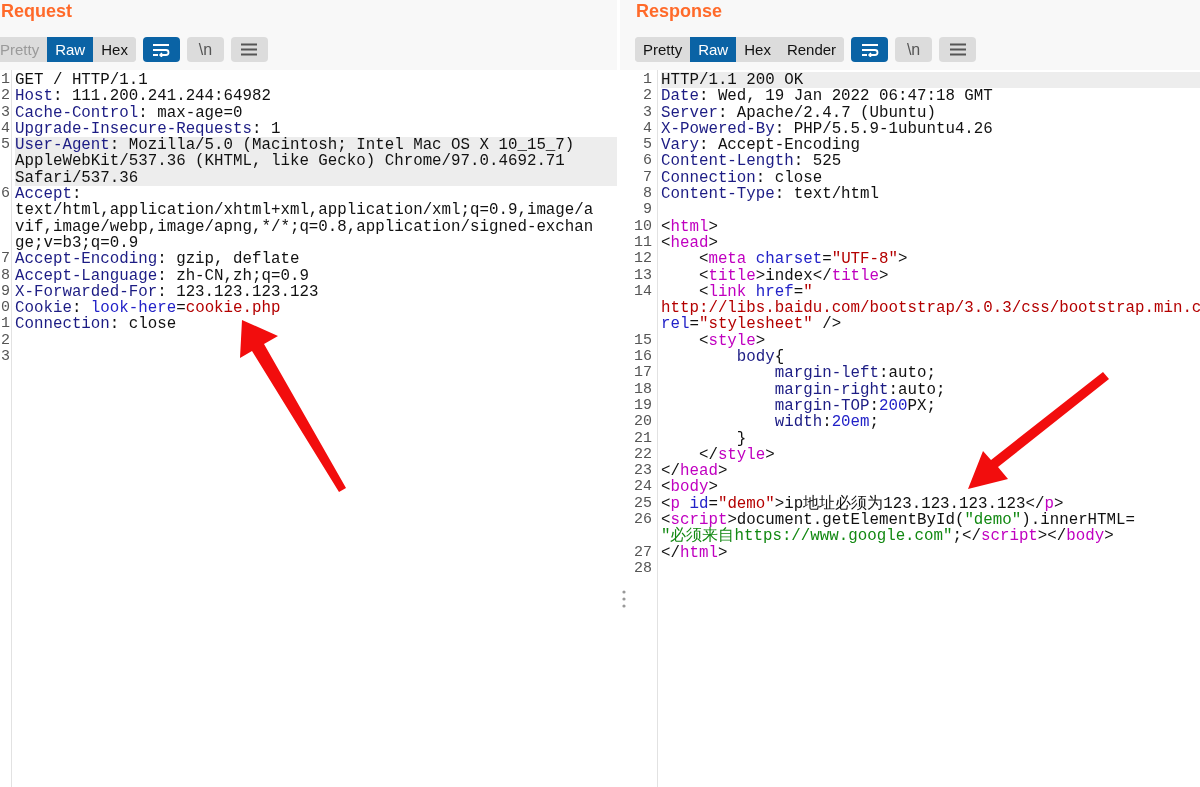  I want to click on code-line: margin-TOP:200PX;, so click(854, 406).